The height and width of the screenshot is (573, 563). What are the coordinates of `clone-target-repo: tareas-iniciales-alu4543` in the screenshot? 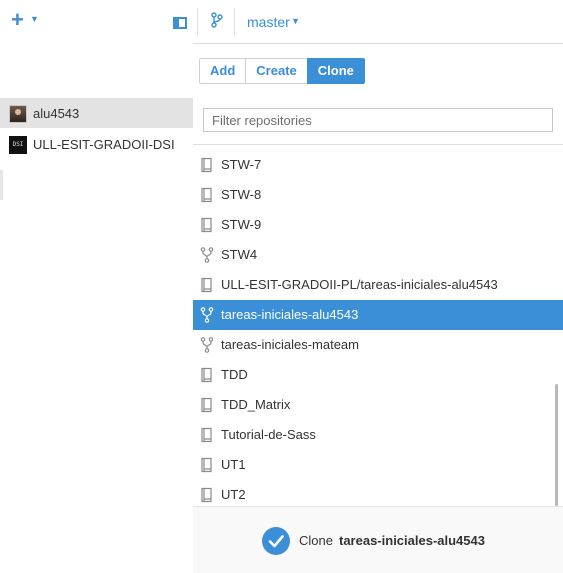 It's located at (412, 540).